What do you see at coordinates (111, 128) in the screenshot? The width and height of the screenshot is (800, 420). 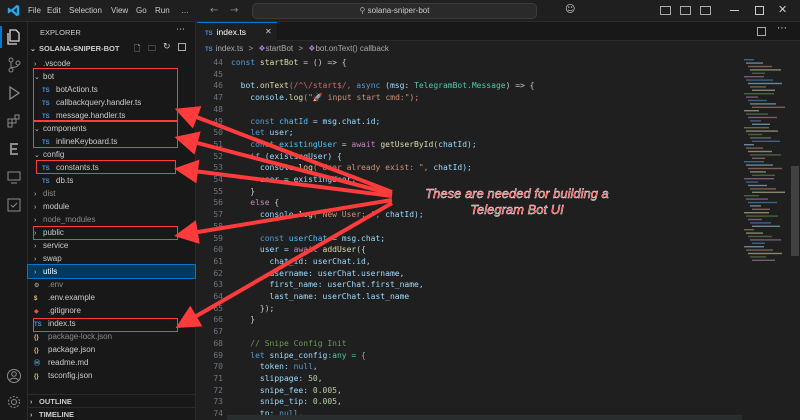 I see `tree-folder: ⌄ components` at bounding box center [111, 128].